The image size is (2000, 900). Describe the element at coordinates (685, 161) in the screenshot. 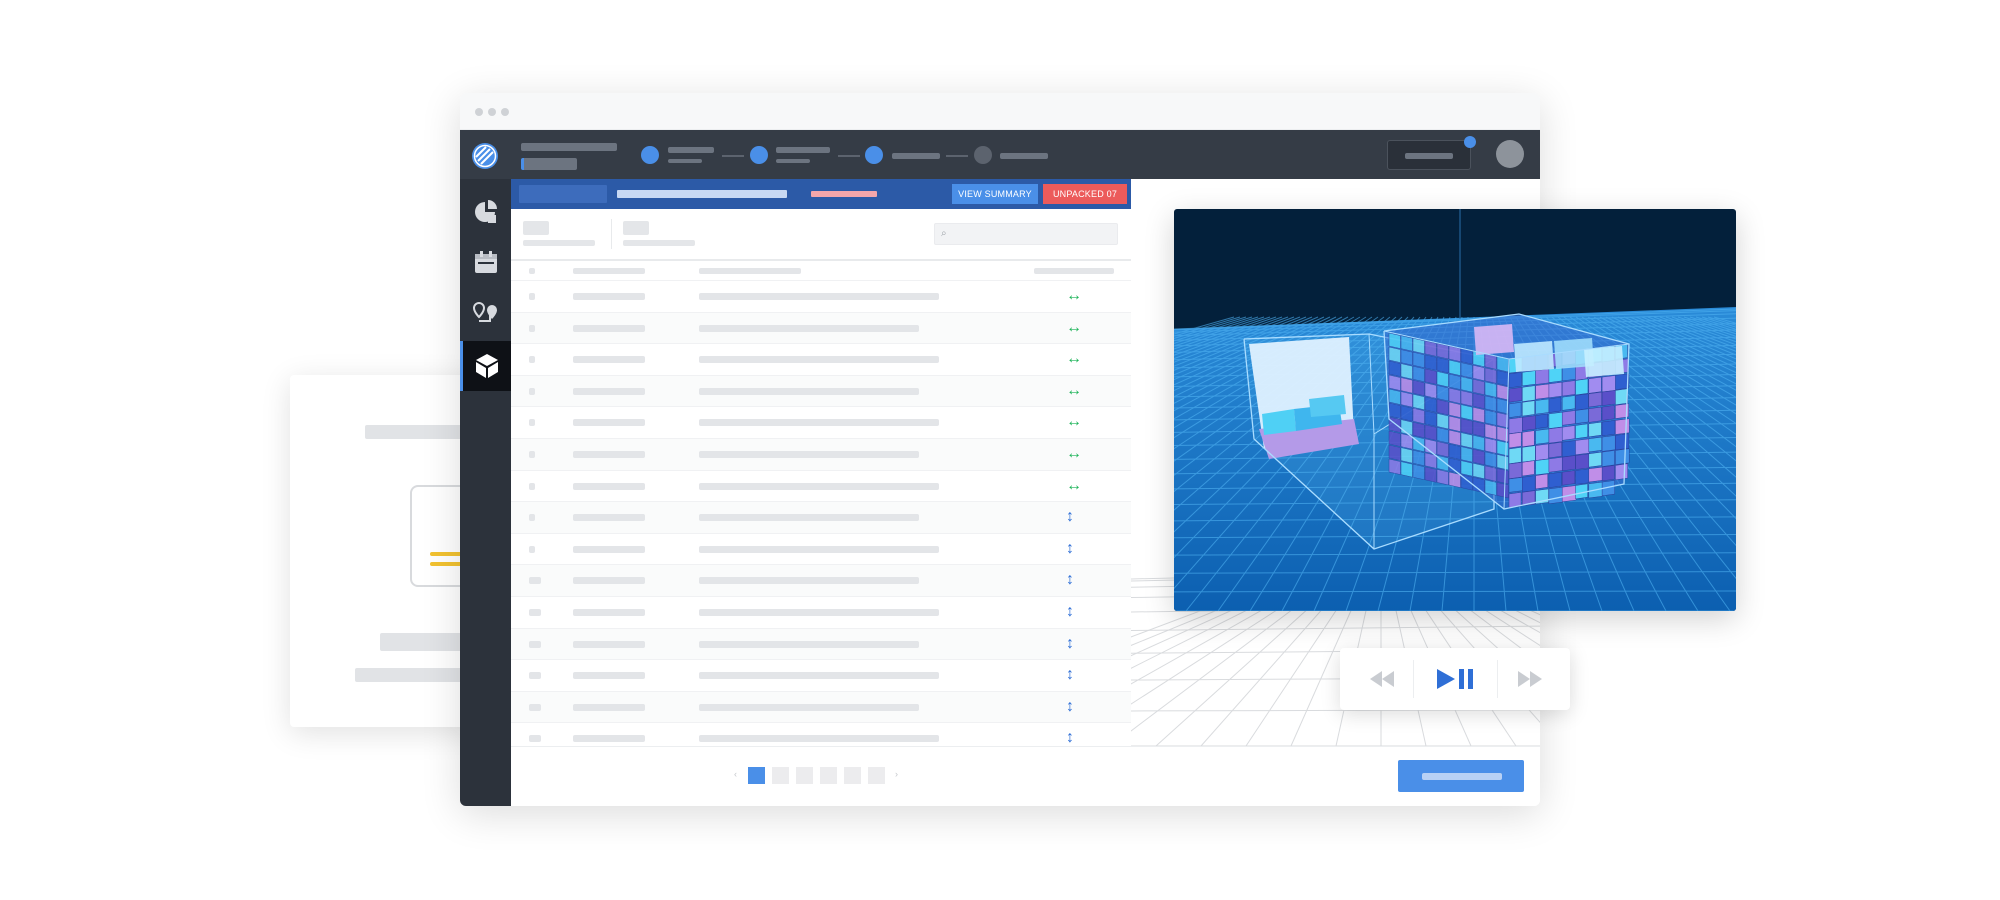

I see `step-1-sublabel` at that location.